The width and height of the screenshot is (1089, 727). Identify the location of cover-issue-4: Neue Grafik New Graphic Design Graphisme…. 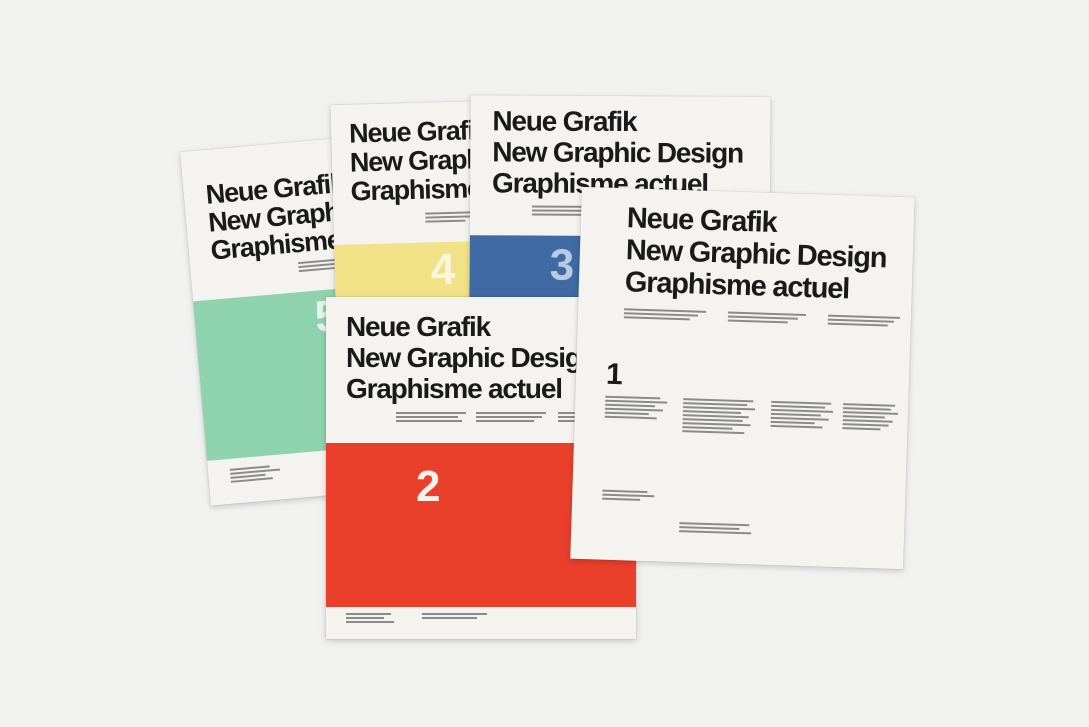
(410, 203).